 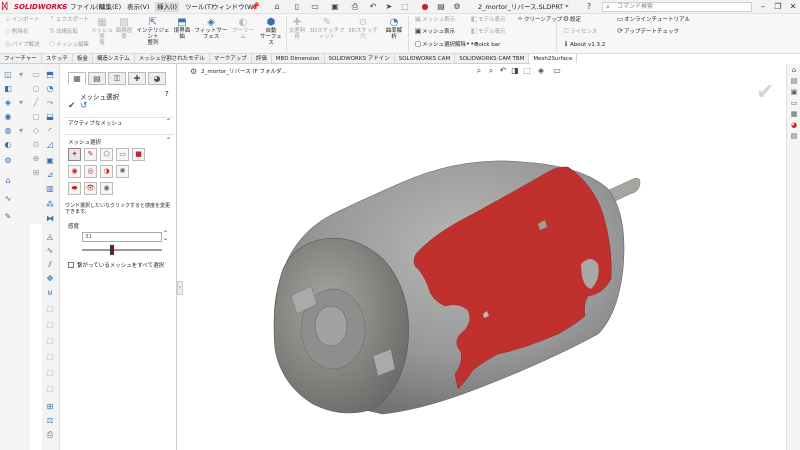 What do you see at coordinates (114, 58) in the screenshot?
I see `tab-structure-system: 構造システム` at bounding box center [114, 58].